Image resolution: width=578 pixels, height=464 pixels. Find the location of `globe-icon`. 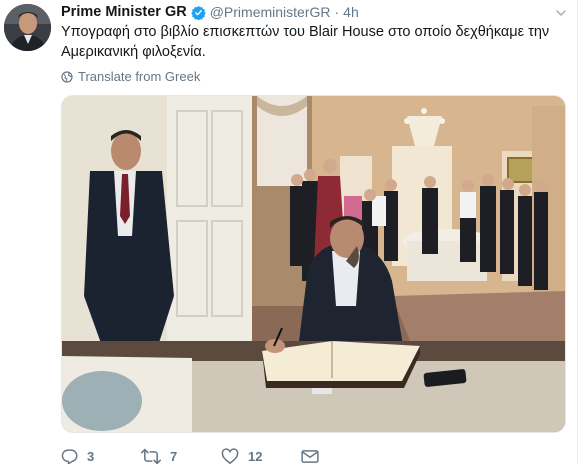

globe-icon is located at coordinates (67, 76).